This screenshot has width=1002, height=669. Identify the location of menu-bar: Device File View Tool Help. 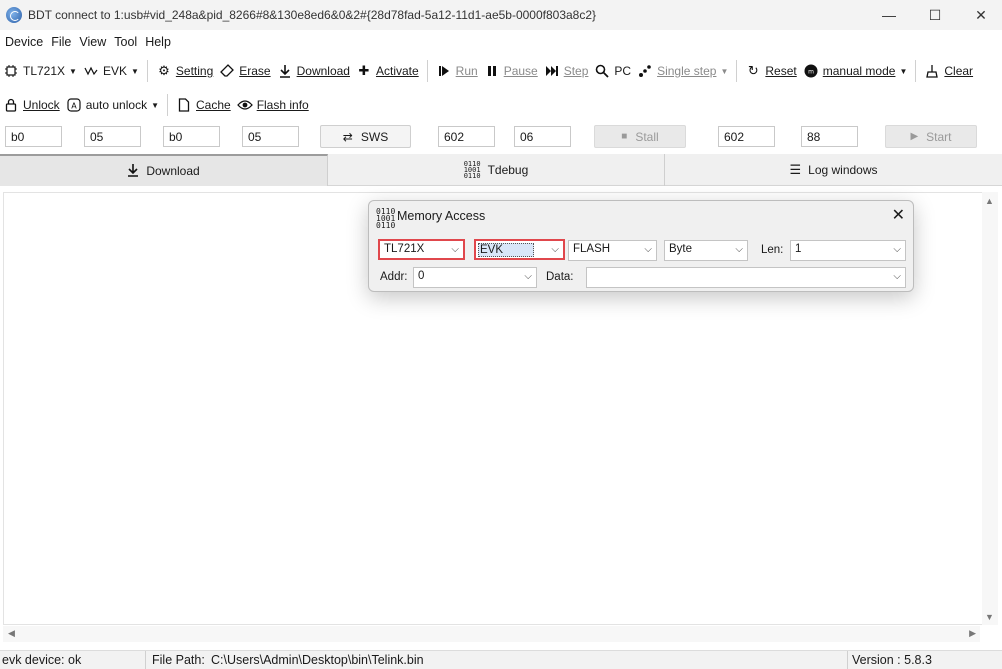
(88, 42).